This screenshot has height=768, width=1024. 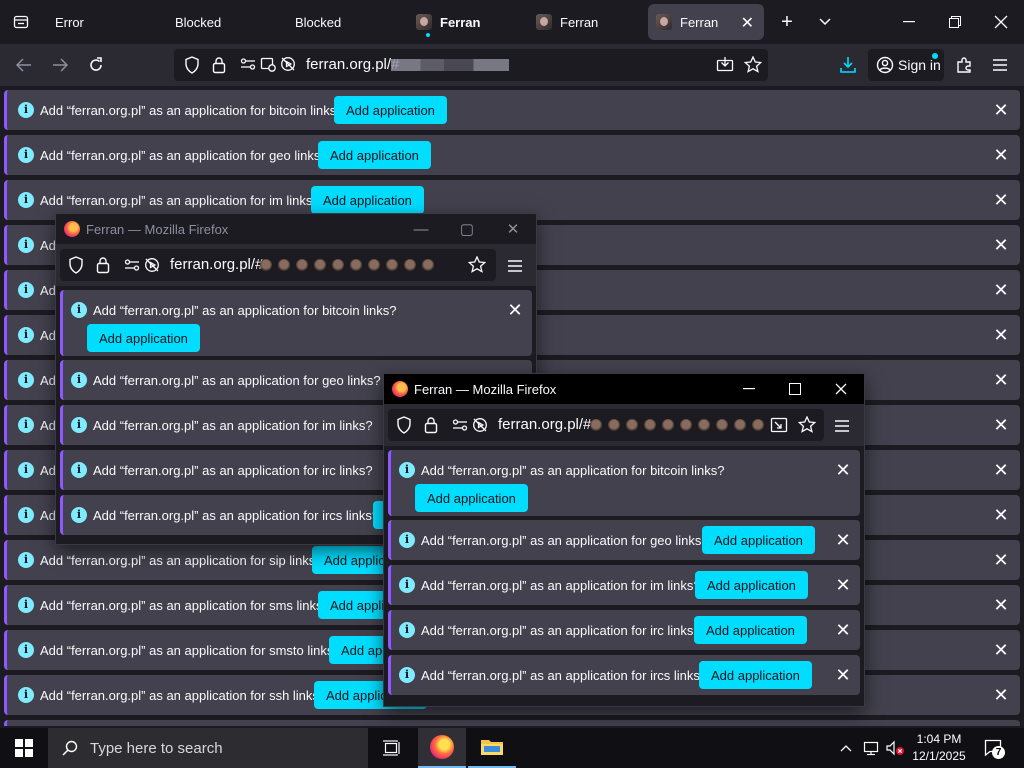 I want to click on clock-date: 12/1/2025, so click(x=939, y=756).